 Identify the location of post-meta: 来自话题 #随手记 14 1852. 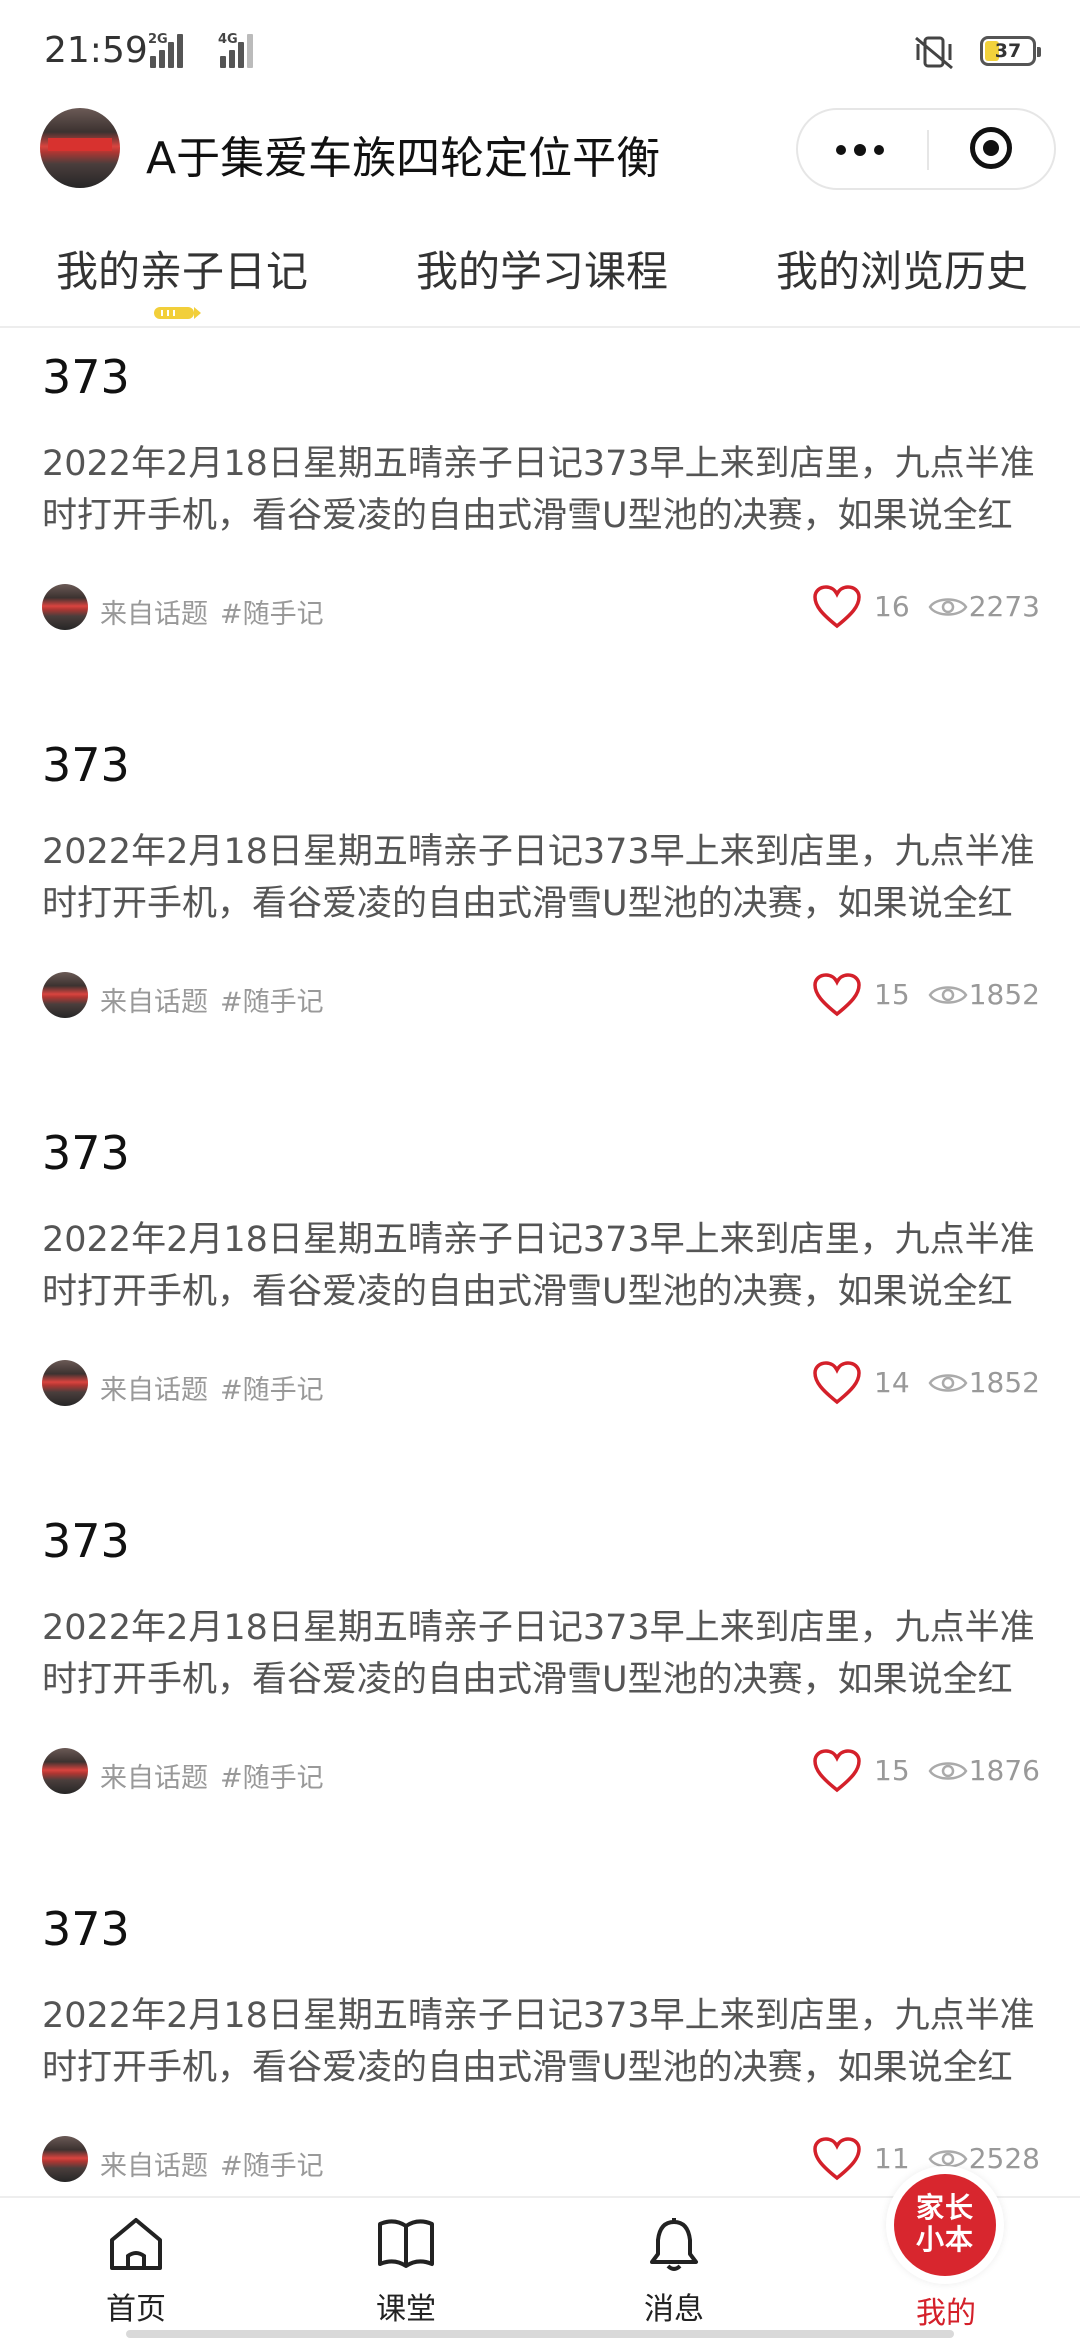
(541, 1384).